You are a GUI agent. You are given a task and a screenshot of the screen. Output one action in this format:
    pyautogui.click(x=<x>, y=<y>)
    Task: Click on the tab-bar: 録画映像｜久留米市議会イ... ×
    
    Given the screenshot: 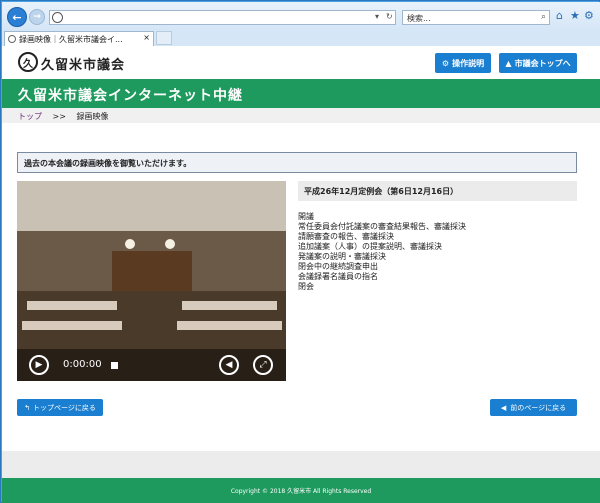 What is the action you would take?
    pyautogui.click(x=301, y=38)
    